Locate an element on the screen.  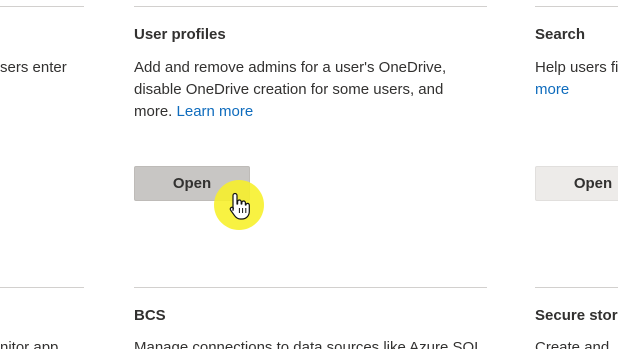
search-learn-more-link: more is located at coordinates (576, 90).